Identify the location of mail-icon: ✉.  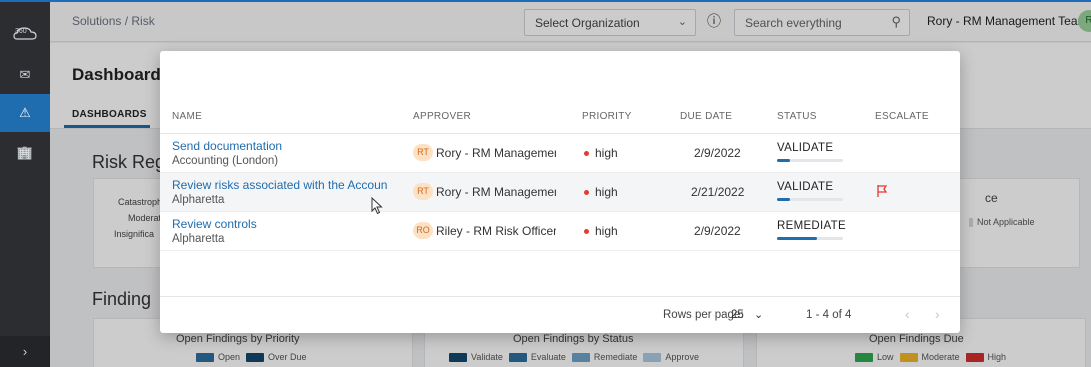
(25, 74).